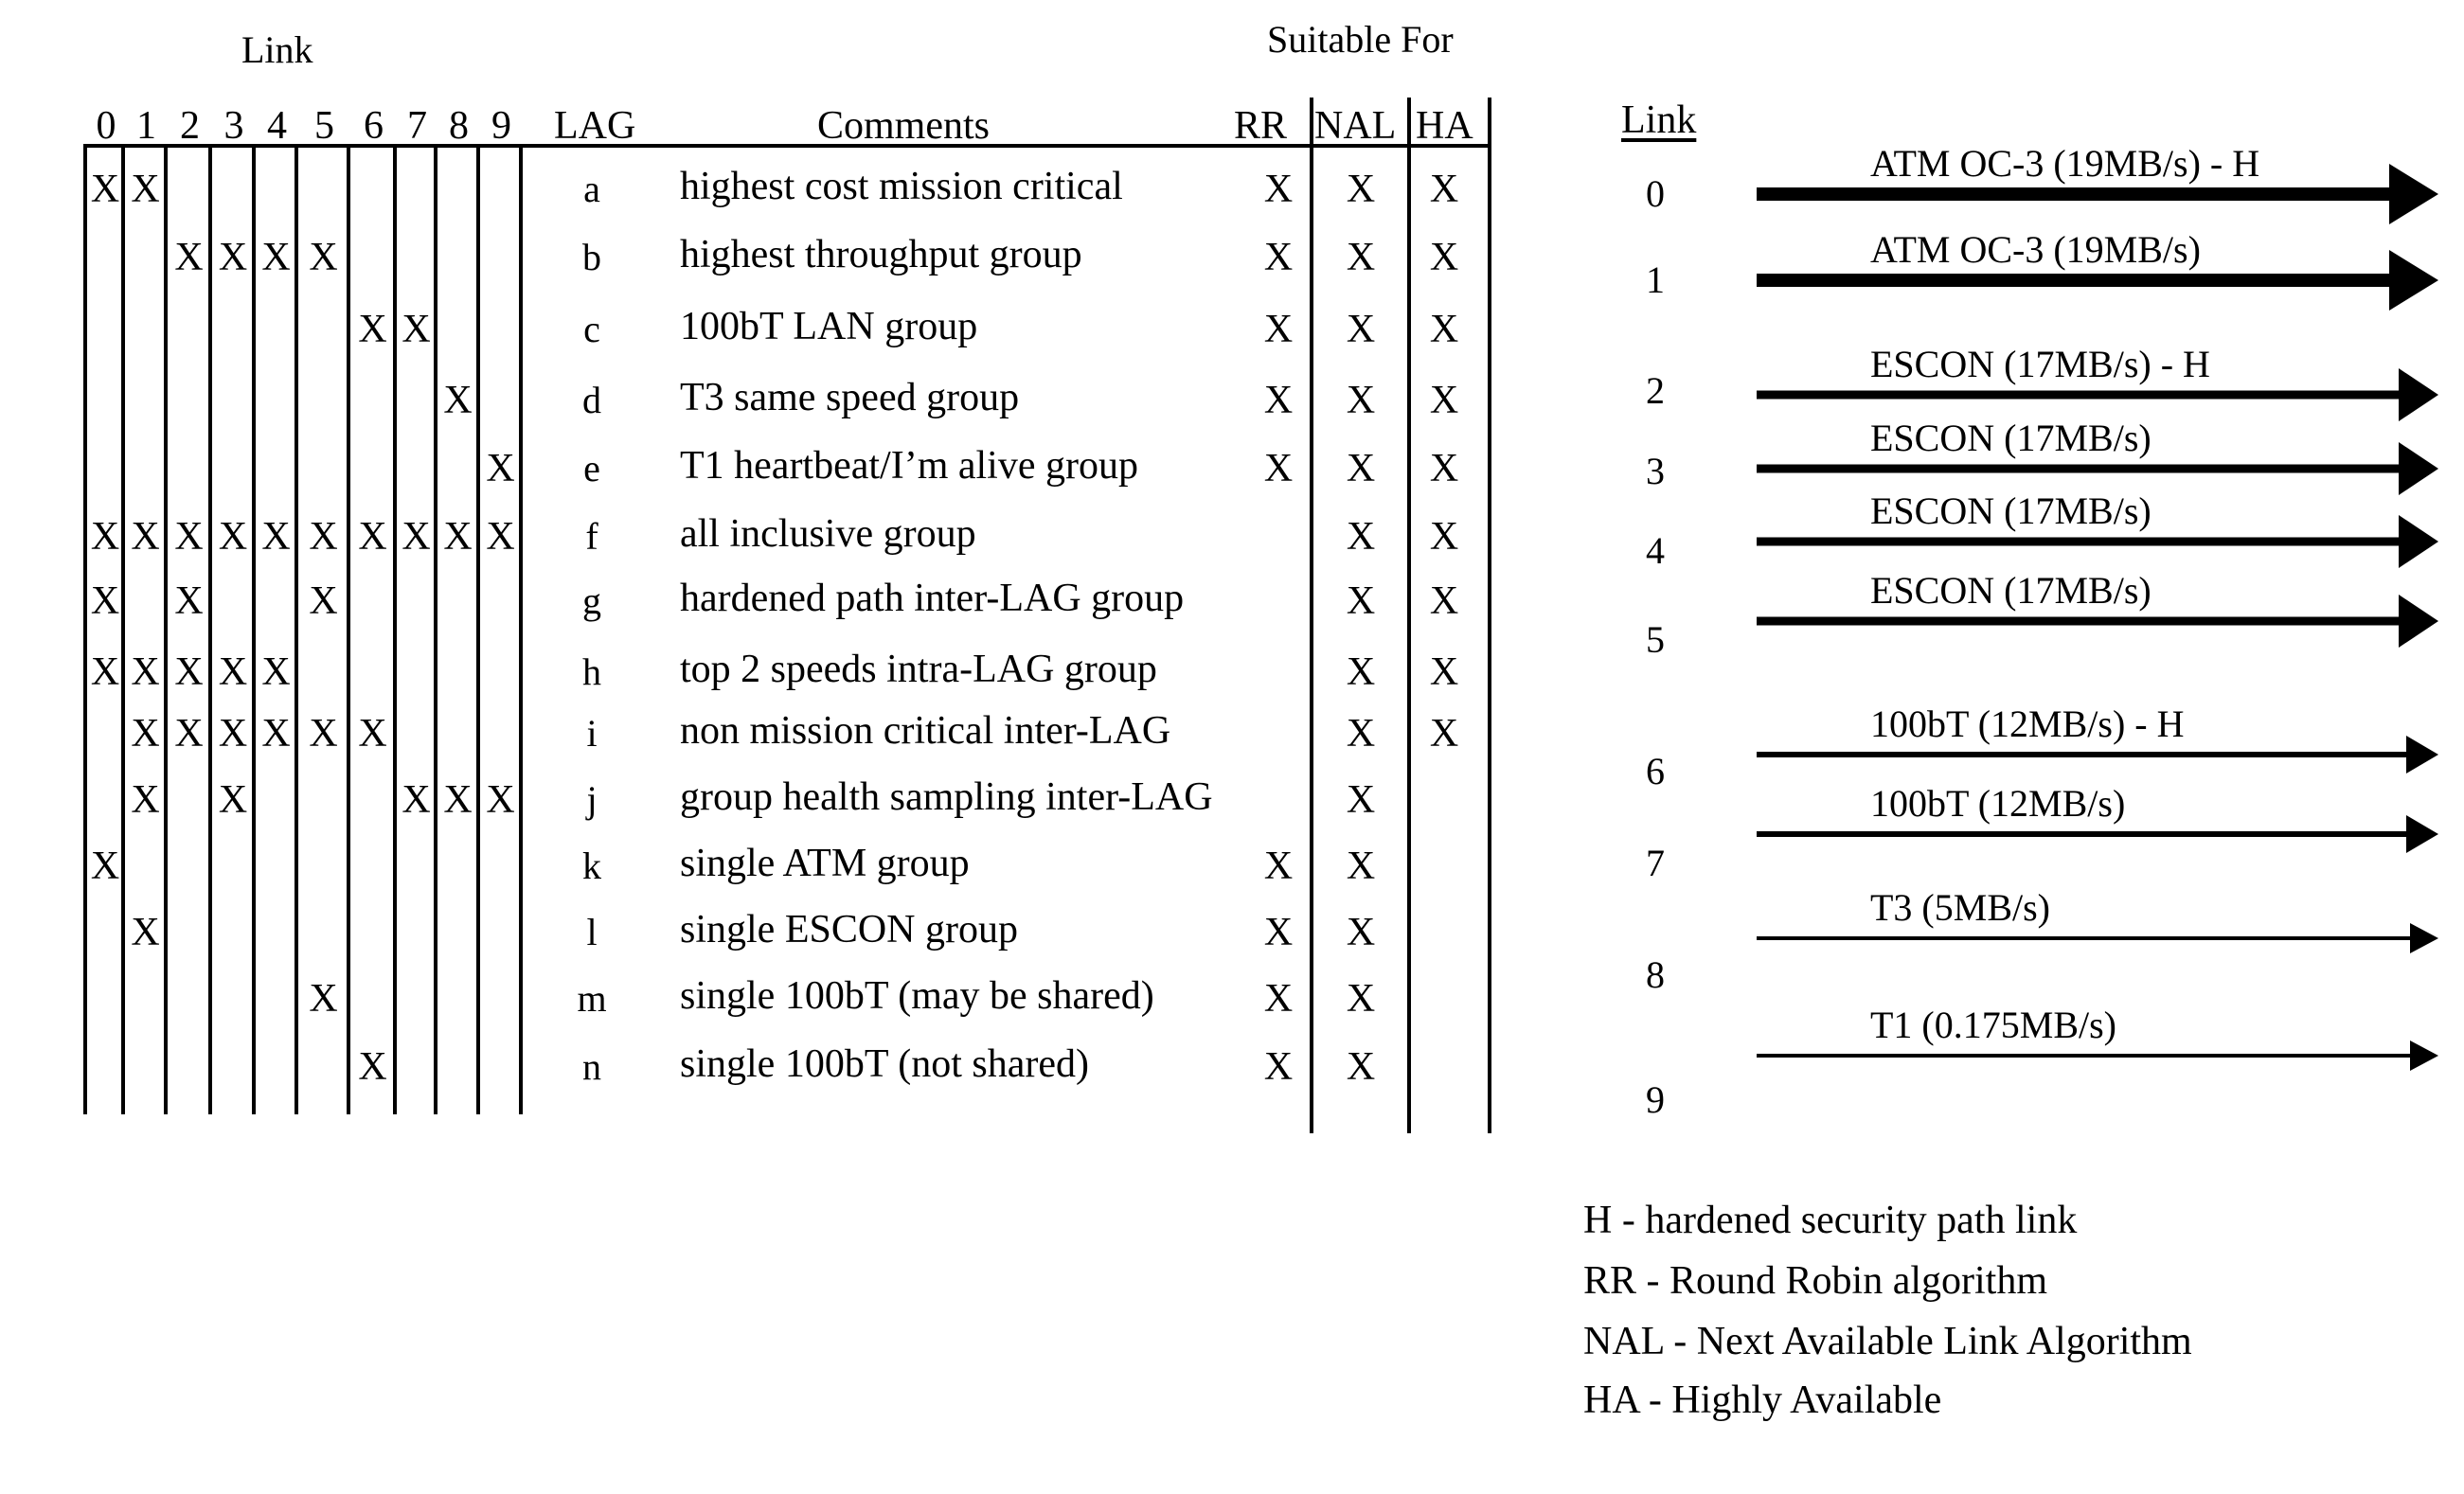  What do you see at coordinates (1815, 1281) in the screenshot?
I see `abbreviation-entry: RR - Round Robin algorithm` at bounding box center [1815, 1281].